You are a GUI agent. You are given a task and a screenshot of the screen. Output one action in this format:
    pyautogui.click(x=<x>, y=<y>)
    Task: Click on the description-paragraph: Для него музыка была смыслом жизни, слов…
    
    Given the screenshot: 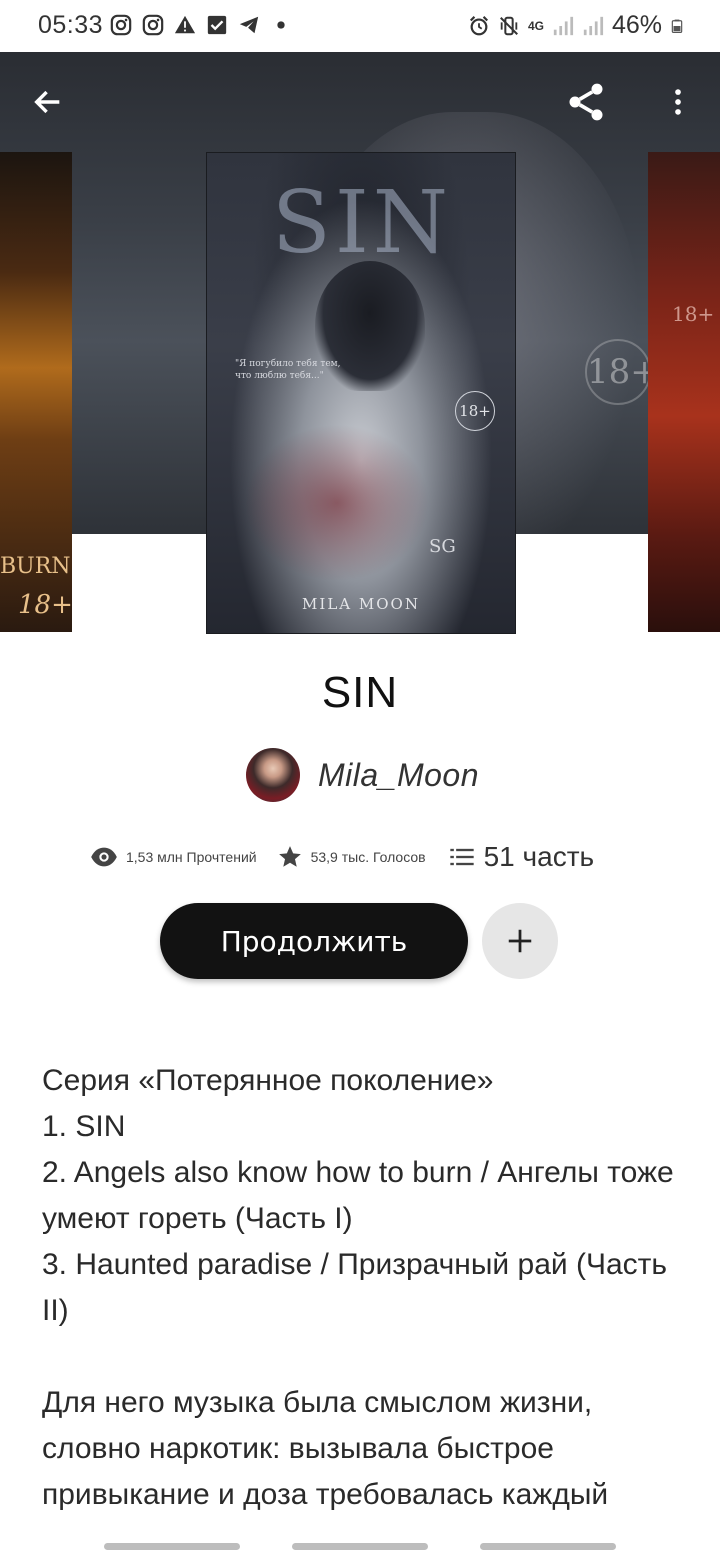 What is the action you would take?
    pyautogui.click(x=325, y=1448)
    